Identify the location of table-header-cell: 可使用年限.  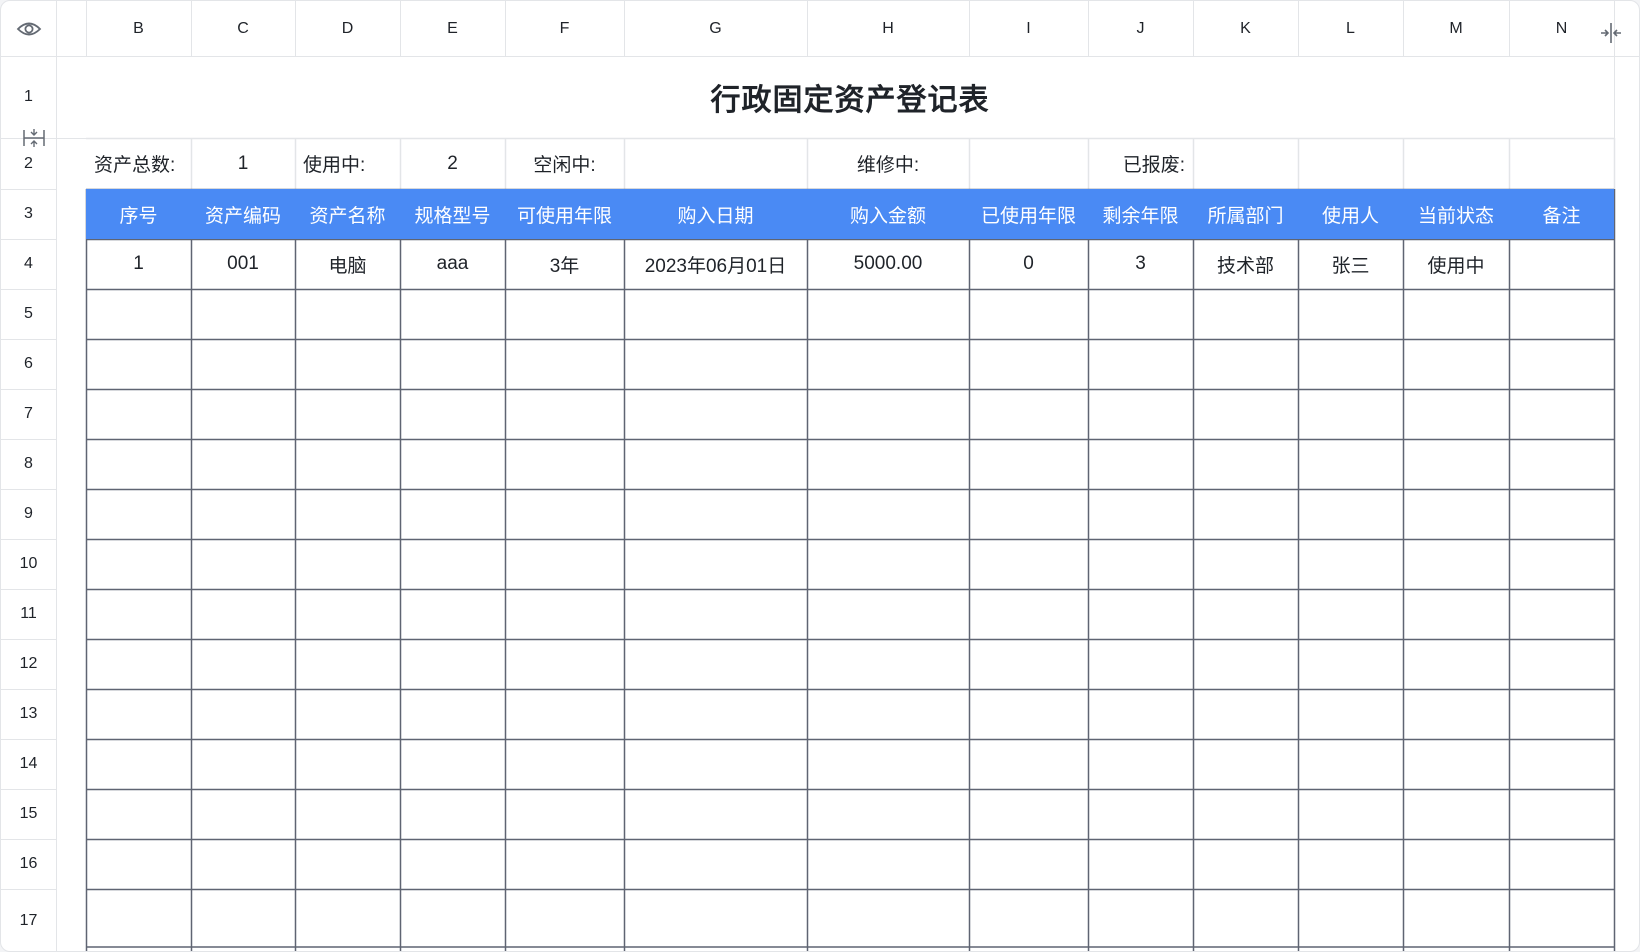
(564, 214).